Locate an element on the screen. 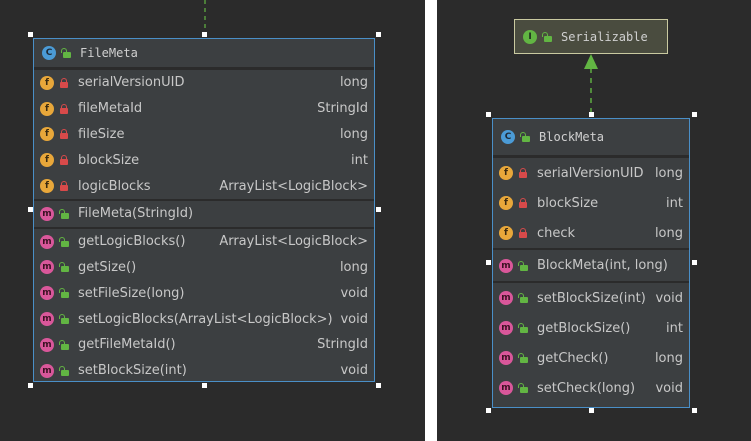 The height and width of the screenshot is (441, 751). blockmeta-class-header: C BlockMeta is located at coordinates (591, 137).